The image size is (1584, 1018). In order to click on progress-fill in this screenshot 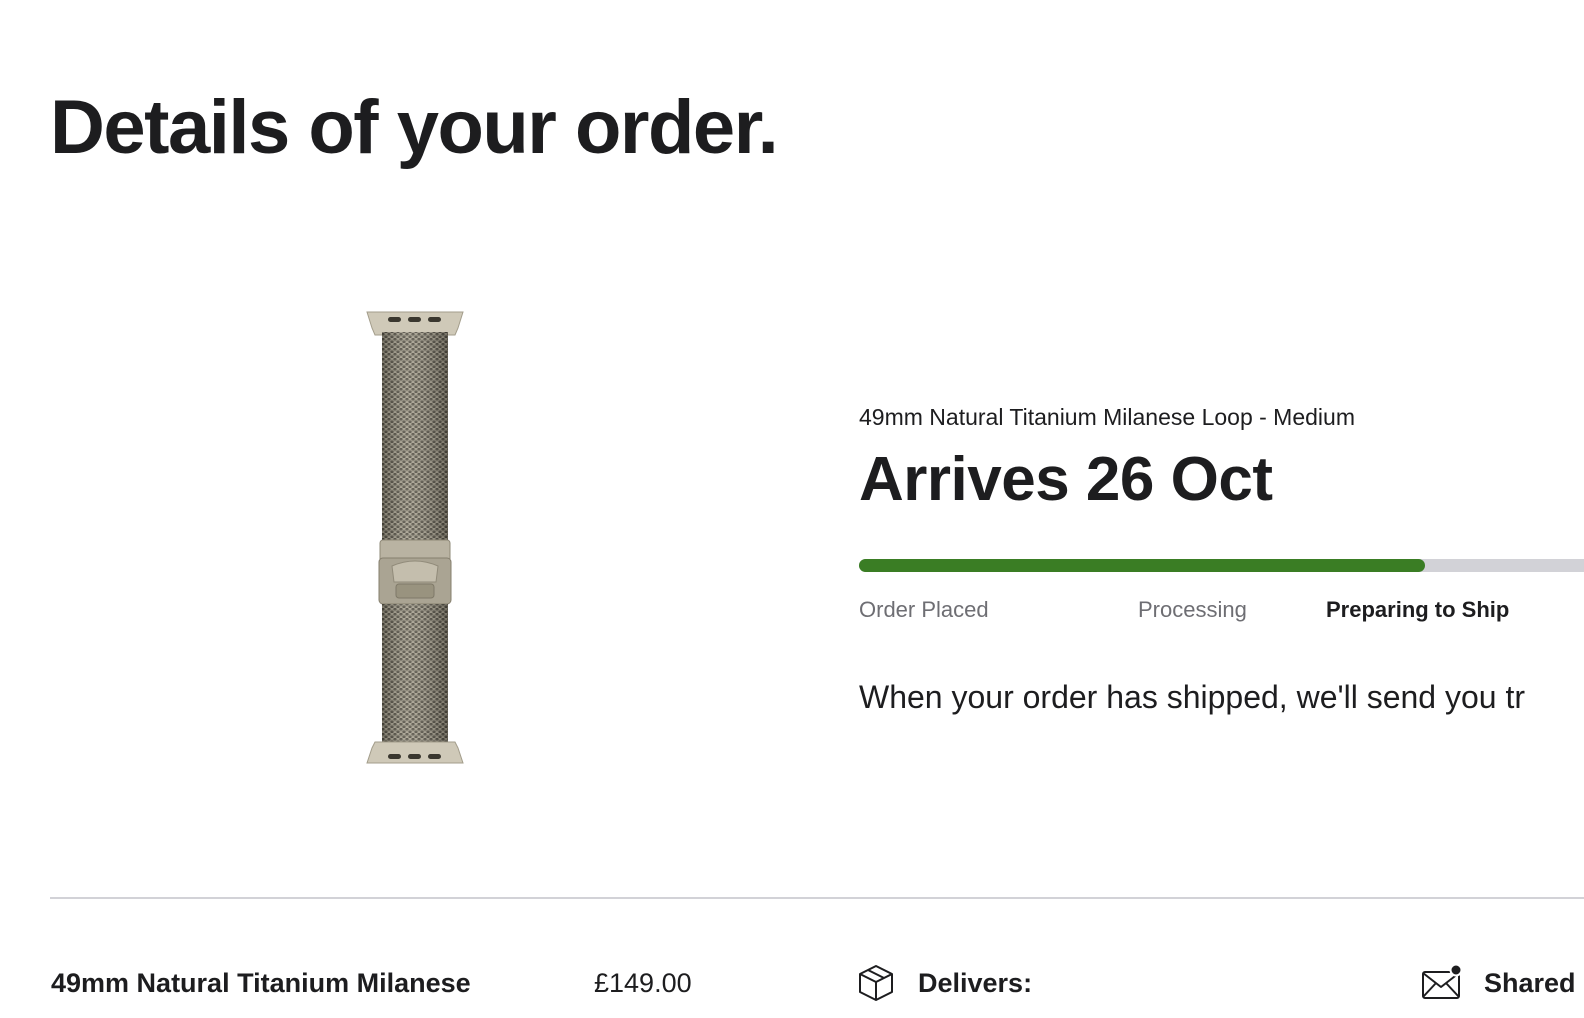, I will do `click(1142, 565)`.